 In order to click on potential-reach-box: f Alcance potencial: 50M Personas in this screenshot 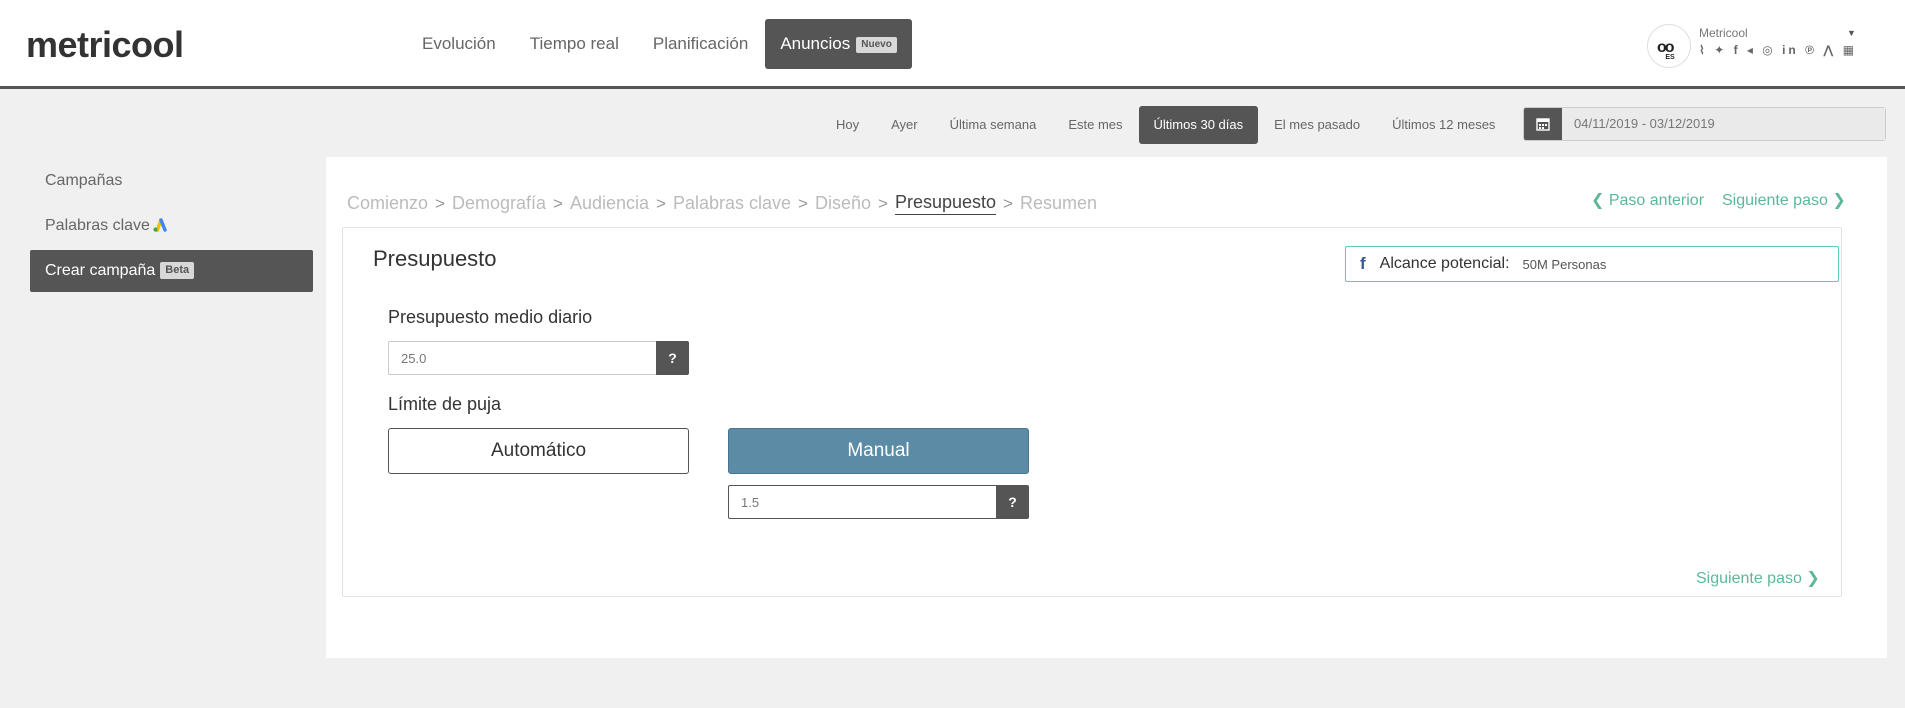, I will do `click(1592, 264)`.